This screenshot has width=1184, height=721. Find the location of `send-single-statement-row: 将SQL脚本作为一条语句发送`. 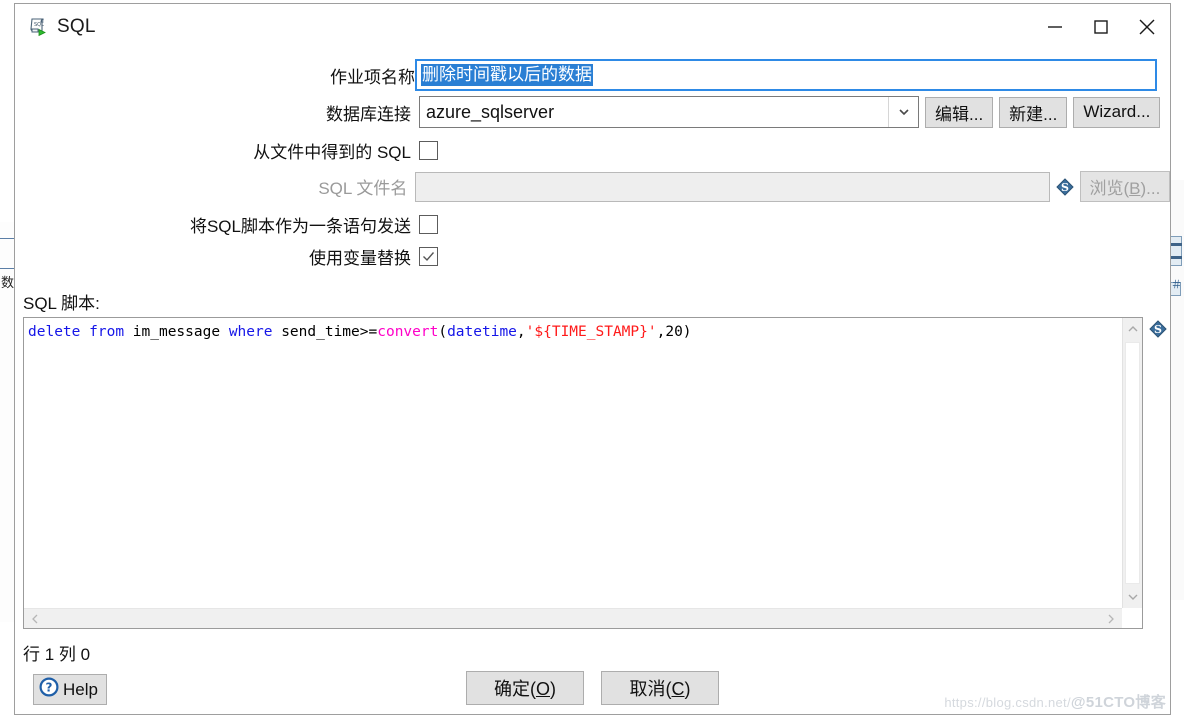

send-single-statement-row: 将SQL脚本作为一条语句发送 is located at coordinates (592, 224).